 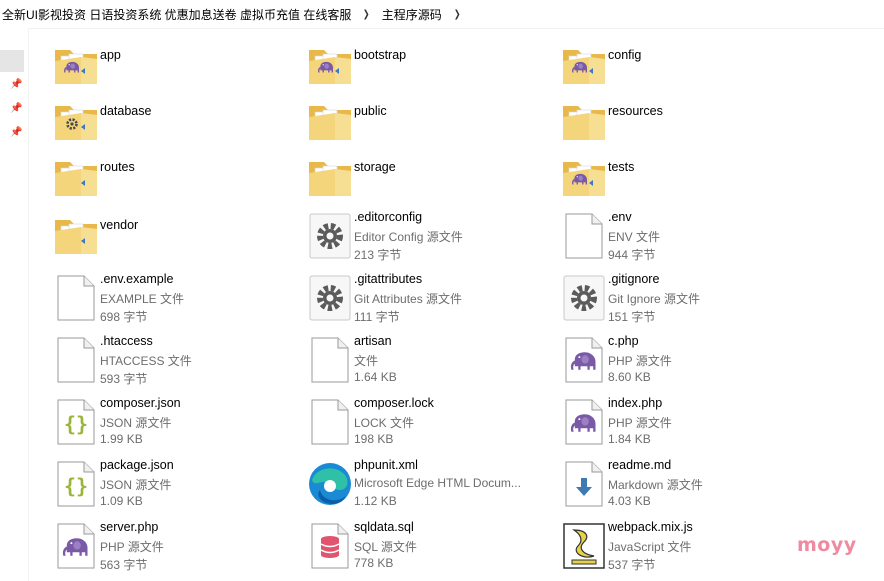 I want to click on file-item: .gitattributes Git Attributes 源文件 111 字节, so click(x=426, y=301).